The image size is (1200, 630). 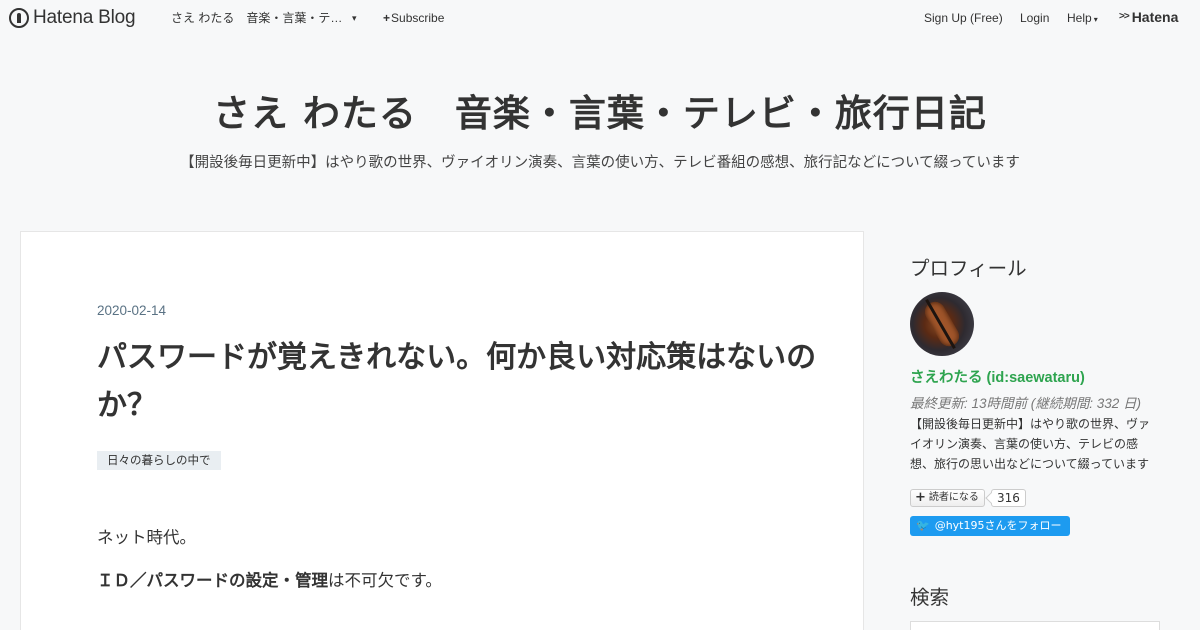 What do you see at coordinates (1034, 18) in the screenshot?
I see `login-link: Login` at bounding box center [1034, 18].